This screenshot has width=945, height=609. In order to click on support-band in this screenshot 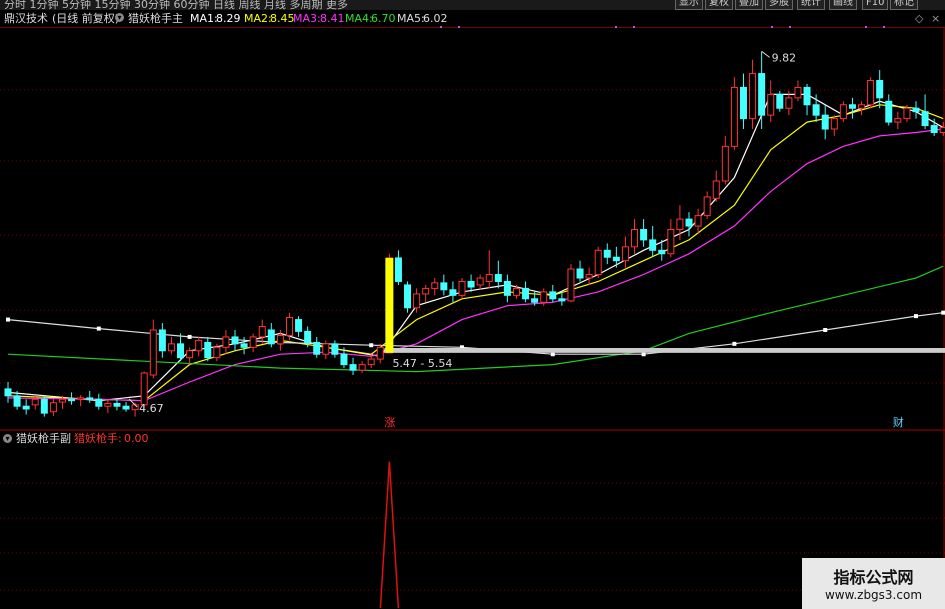, I will do `click(664, 350)`.